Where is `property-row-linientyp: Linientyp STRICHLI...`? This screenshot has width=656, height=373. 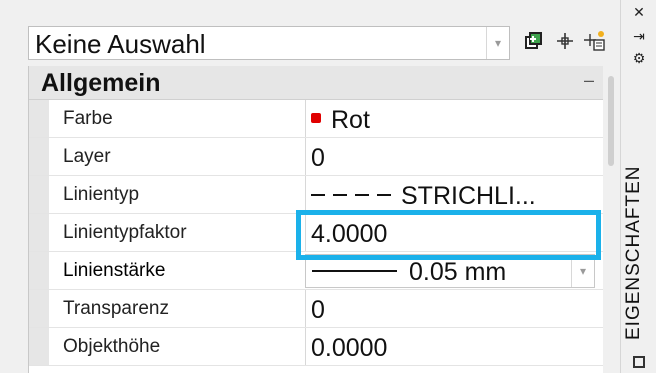
property-row-linientyp: Linientyp STRICHLI... is located at coordinates (316, 195).